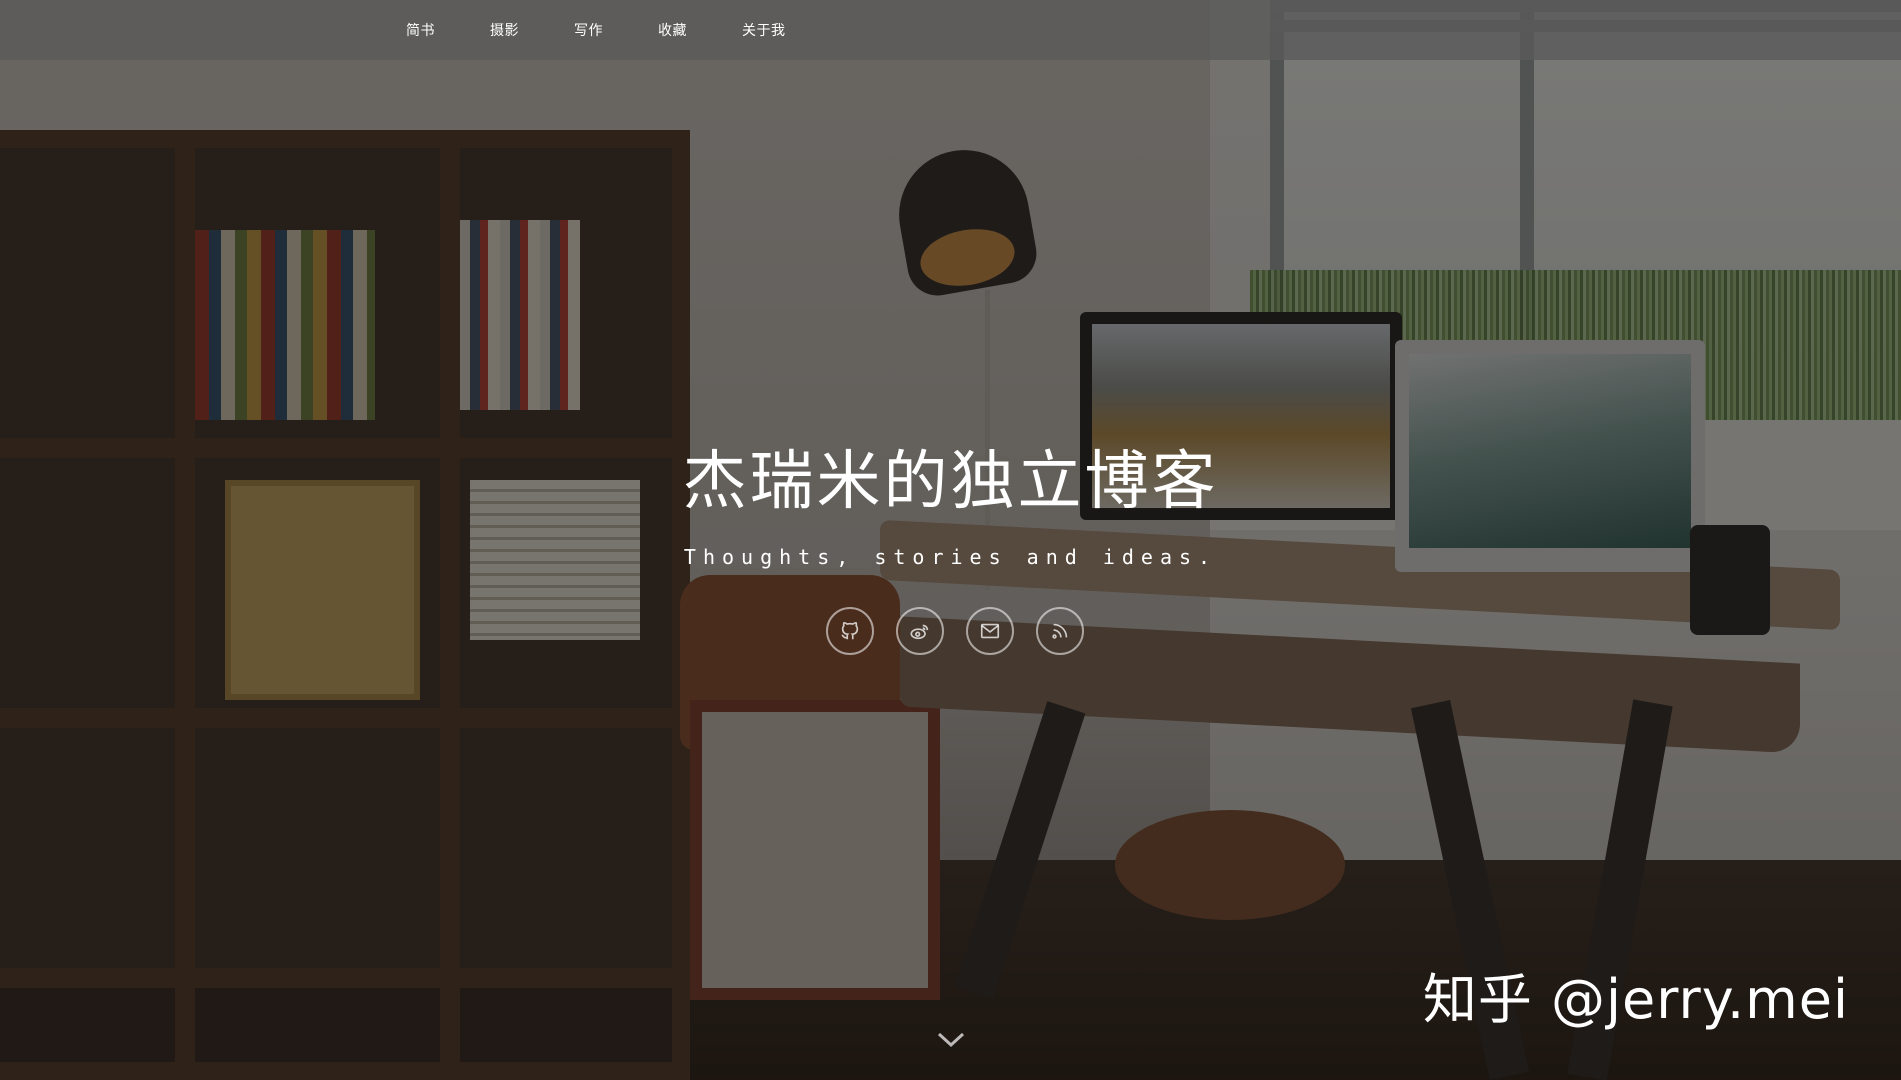 The height and width of the screenshot is (1080, 1901). I want to click on rss-icon, so click(1060, 631).